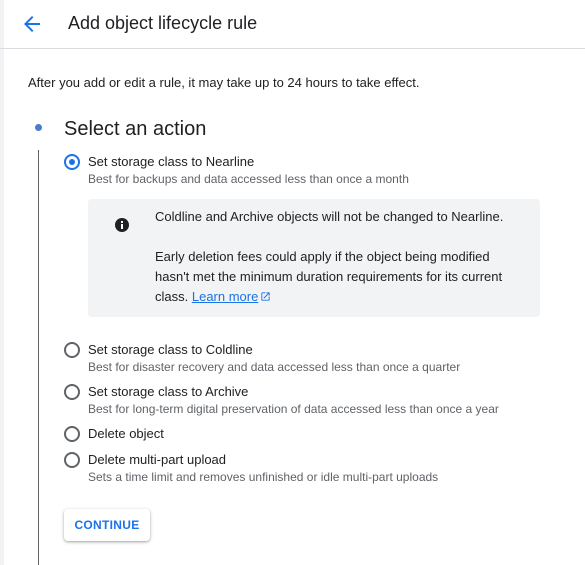  I want to click on radio-delete-multipart, so click(72, 460).